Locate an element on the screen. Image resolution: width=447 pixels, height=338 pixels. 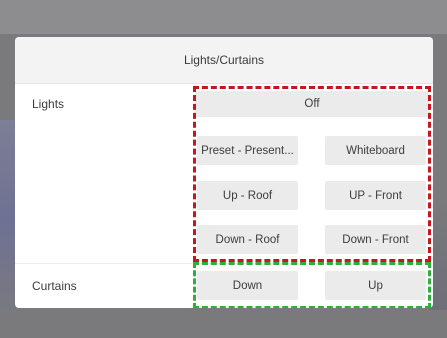
background-top-band is located at coordinates (223, 17).